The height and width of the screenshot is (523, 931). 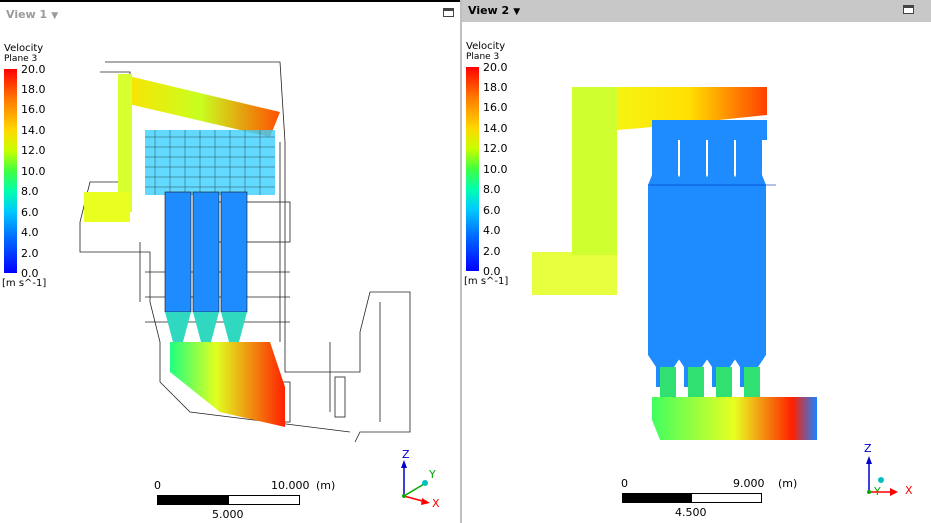 I want to click on heat-exchanger-bank, so click(x=210, y=162).